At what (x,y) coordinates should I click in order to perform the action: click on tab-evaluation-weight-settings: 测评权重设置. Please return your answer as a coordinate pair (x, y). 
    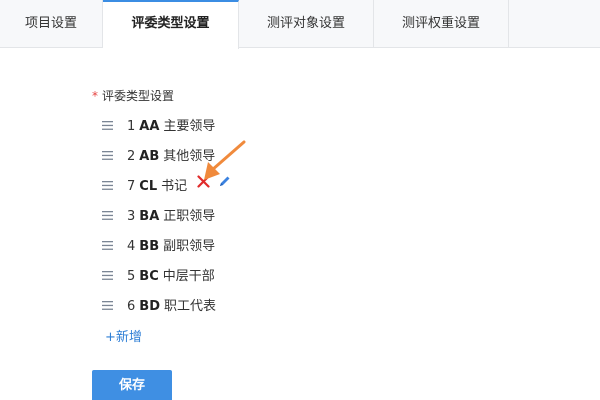
    Looking at the image, I should click on (441, 24).